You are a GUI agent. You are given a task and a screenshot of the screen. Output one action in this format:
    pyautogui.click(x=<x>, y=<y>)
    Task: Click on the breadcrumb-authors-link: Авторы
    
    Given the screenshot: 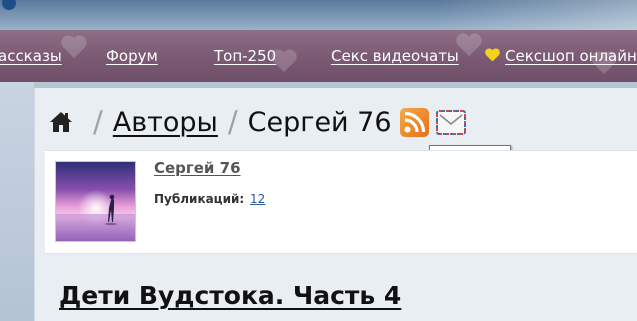 What is the action you would take?
    pyautogui.click(x=165, y=122)
    